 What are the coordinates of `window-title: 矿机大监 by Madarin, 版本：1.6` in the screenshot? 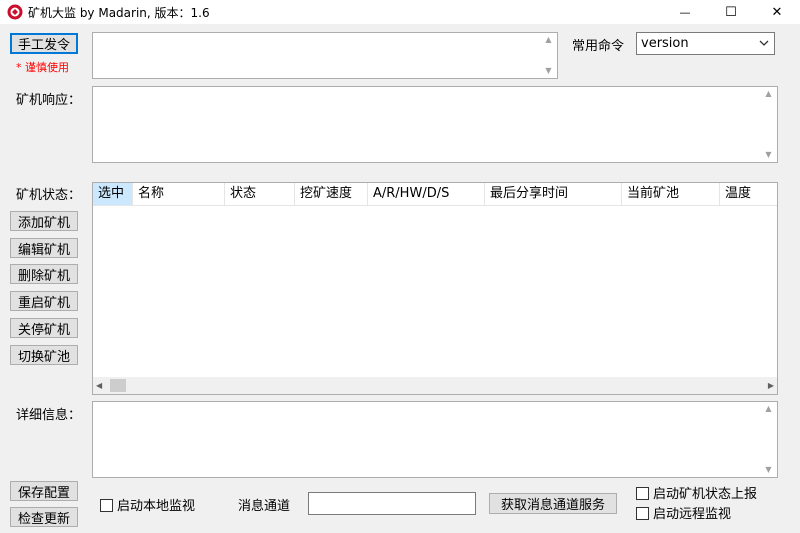 It's located at (119, 13).